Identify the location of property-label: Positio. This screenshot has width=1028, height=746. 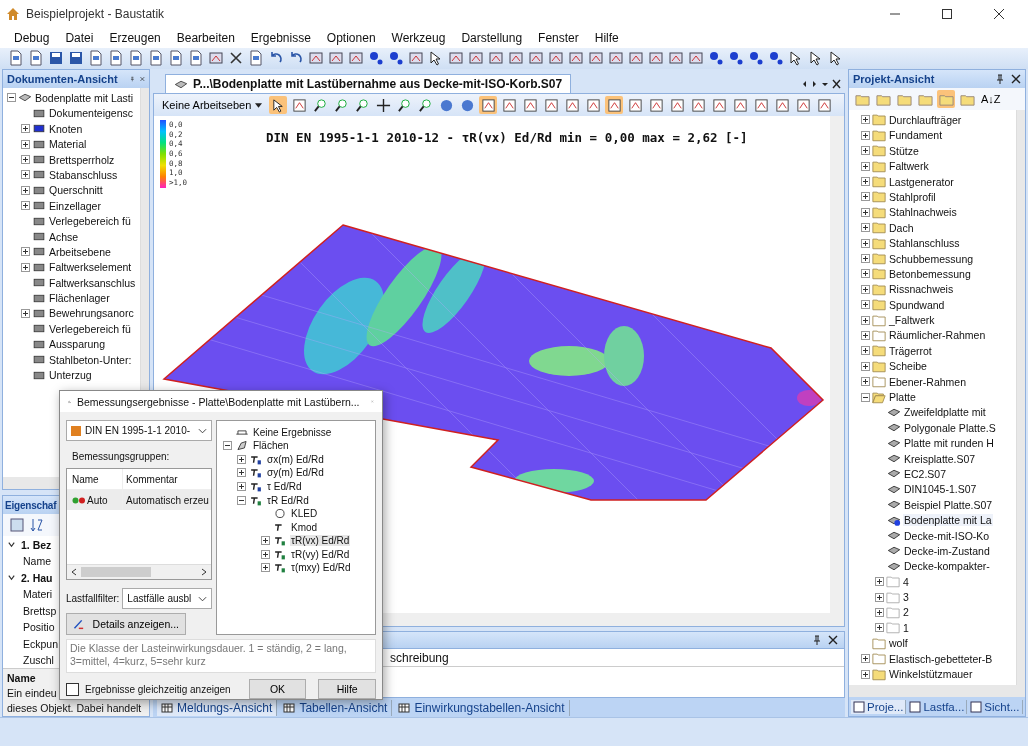
(39, 627).